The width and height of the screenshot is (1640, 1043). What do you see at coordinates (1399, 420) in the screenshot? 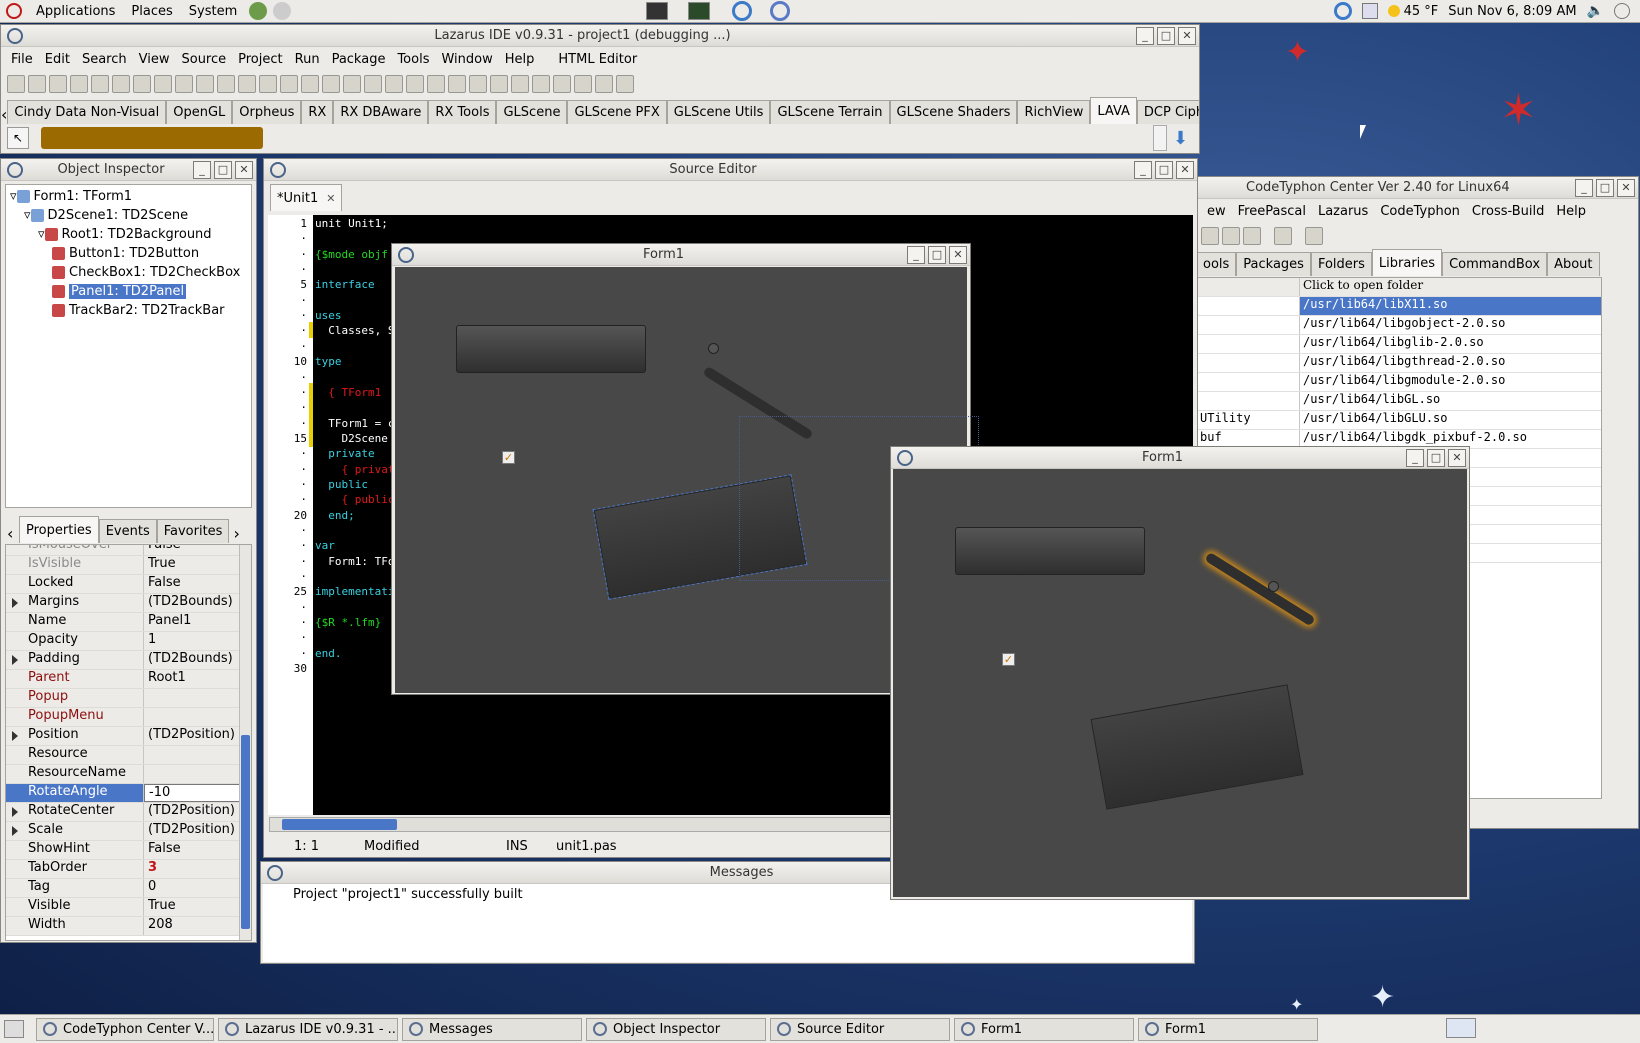
I see `library-row: UTility/usr/lib64/libGLU.so` at bounding box center [1399, 420].